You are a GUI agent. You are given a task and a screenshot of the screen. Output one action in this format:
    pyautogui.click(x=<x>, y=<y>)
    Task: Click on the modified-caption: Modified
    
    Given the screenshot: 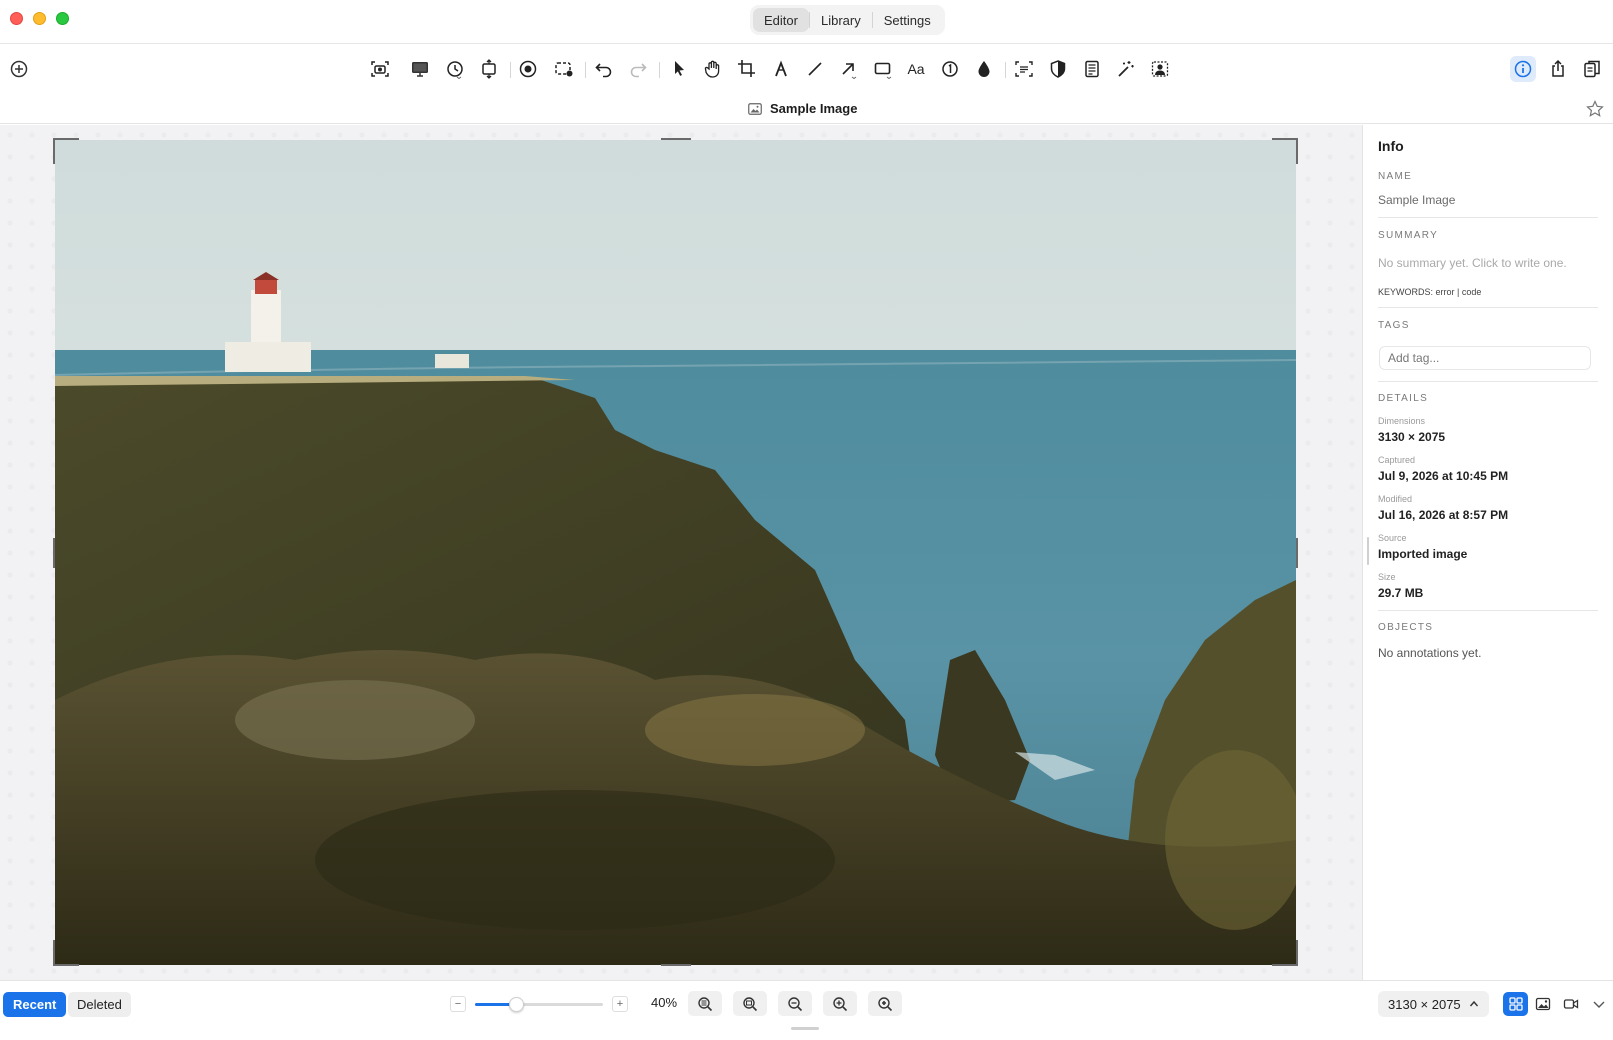 What is the action you would take?
    pyautogui.click(x=1395, y=499)
    